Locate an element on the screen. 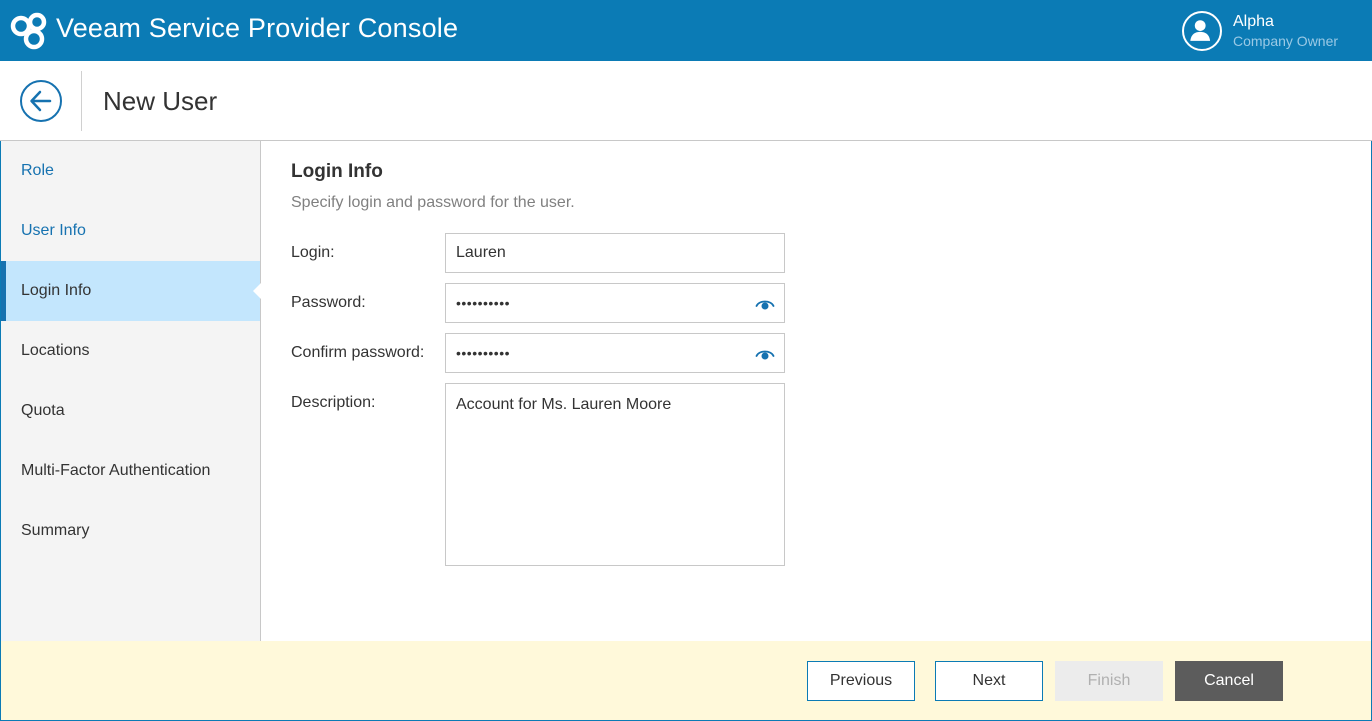 The width and height of the screenshot is (1372, 721). description-value: Account for Ms. Lauren Moore is located at coordinates (564, 404).